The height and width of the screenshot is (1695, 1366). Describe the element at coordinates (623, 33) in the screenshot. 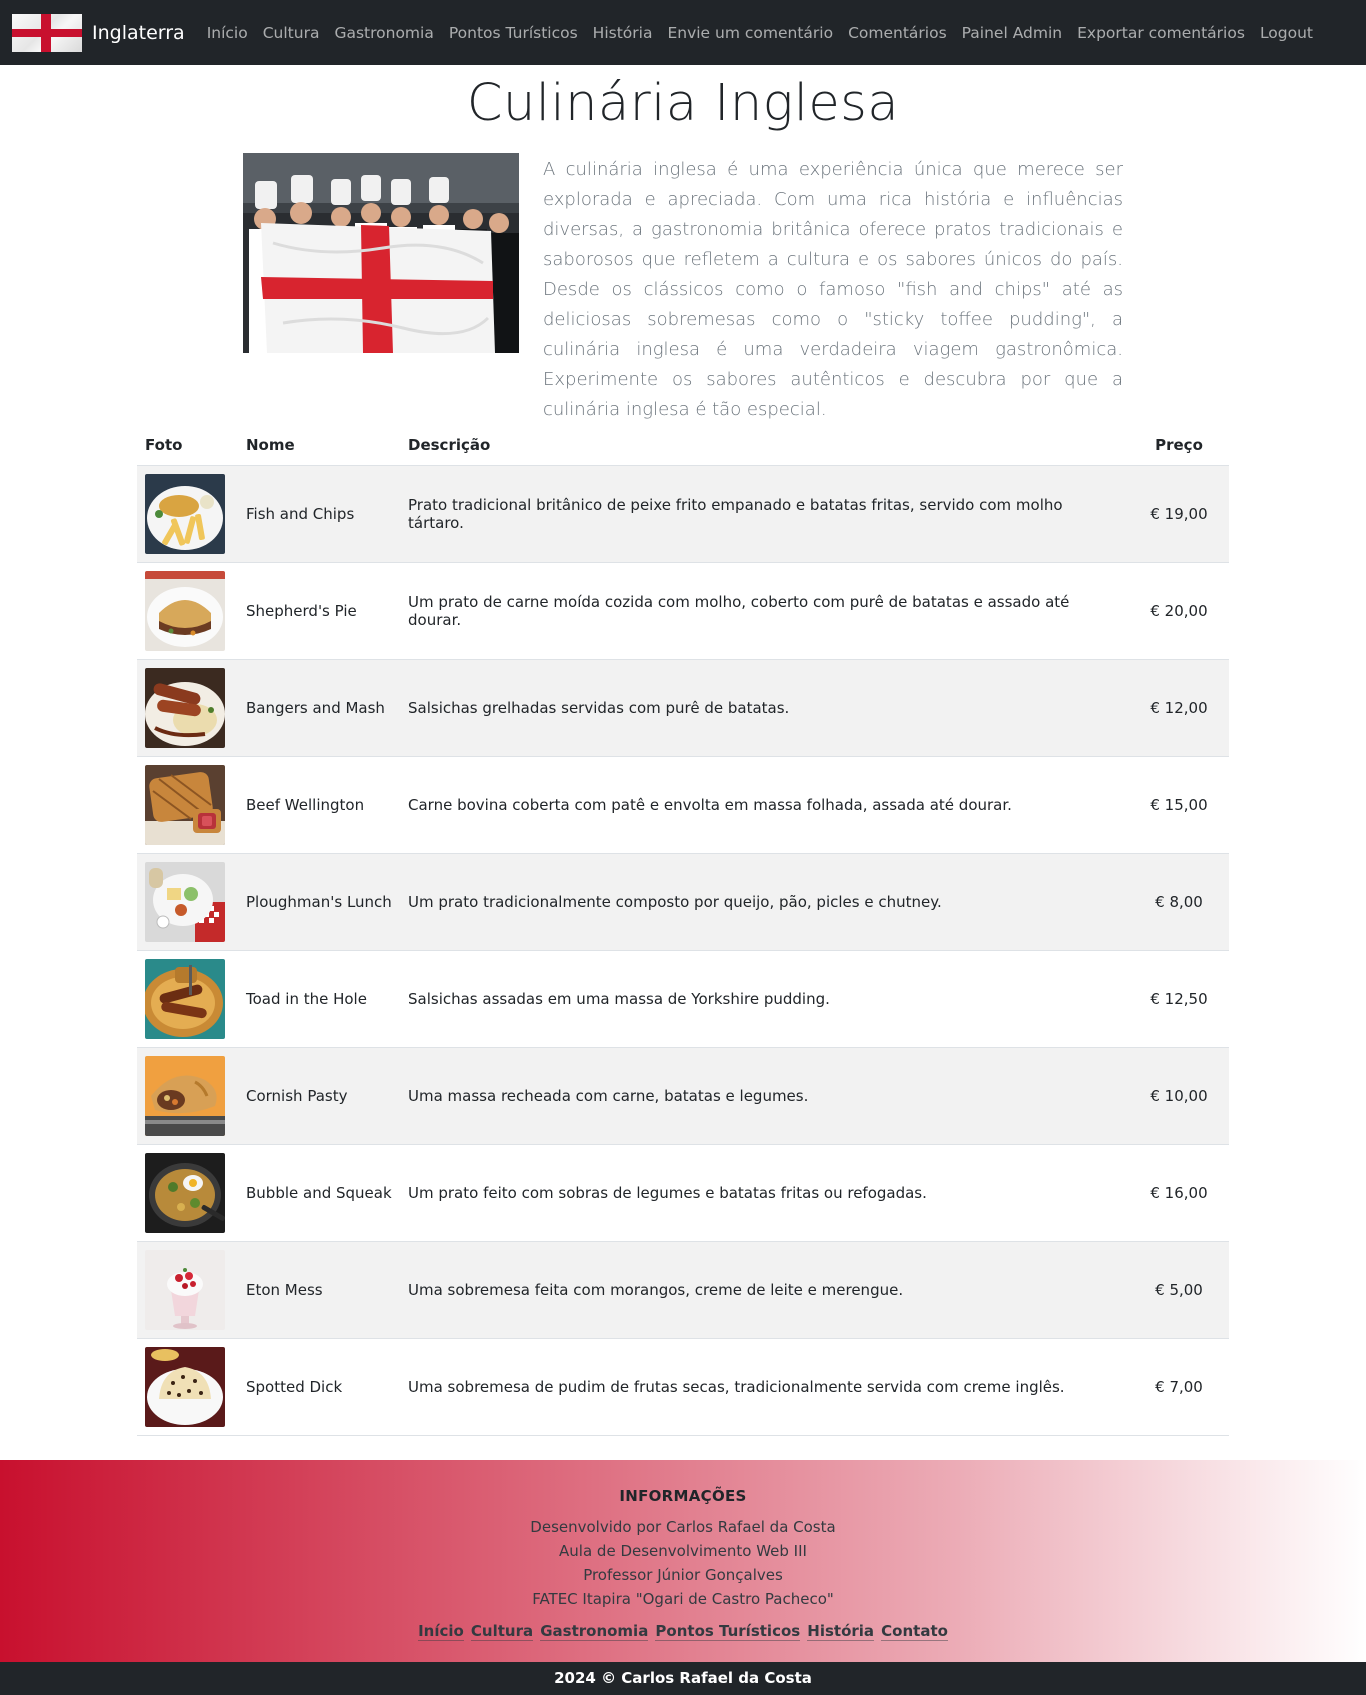

I see `nav-link-historia: História` at that location.